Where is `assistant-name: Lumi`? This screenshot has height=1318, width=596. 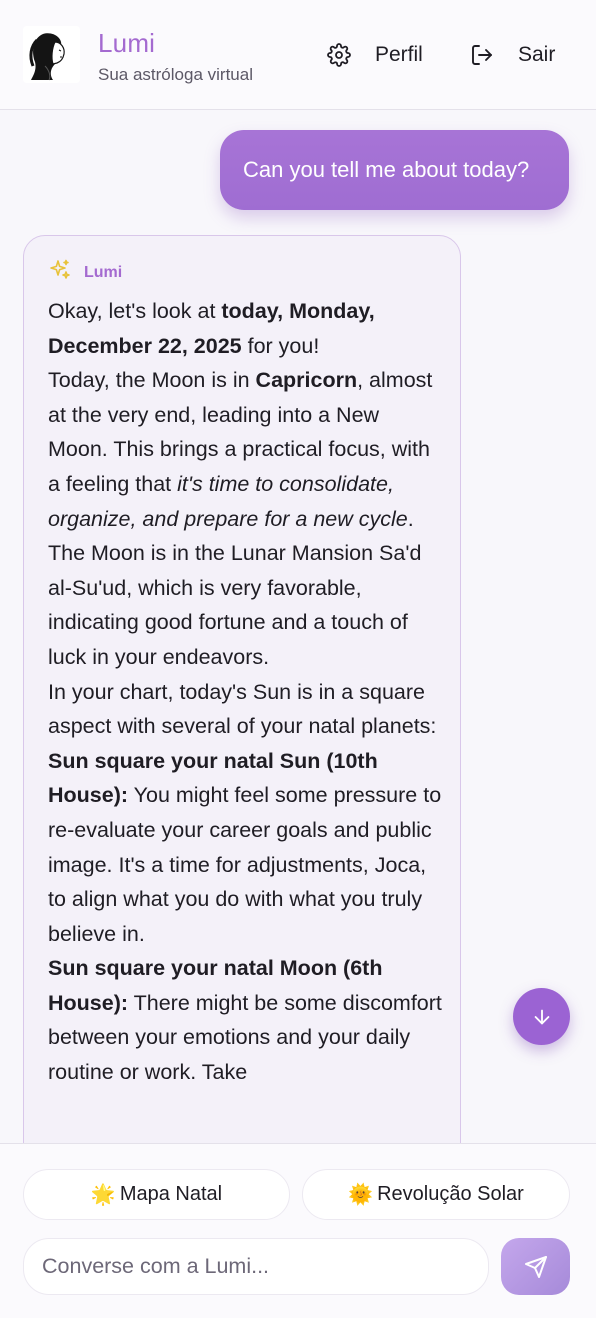
assistant-name: Lumi is located at coordinates (103, 272).